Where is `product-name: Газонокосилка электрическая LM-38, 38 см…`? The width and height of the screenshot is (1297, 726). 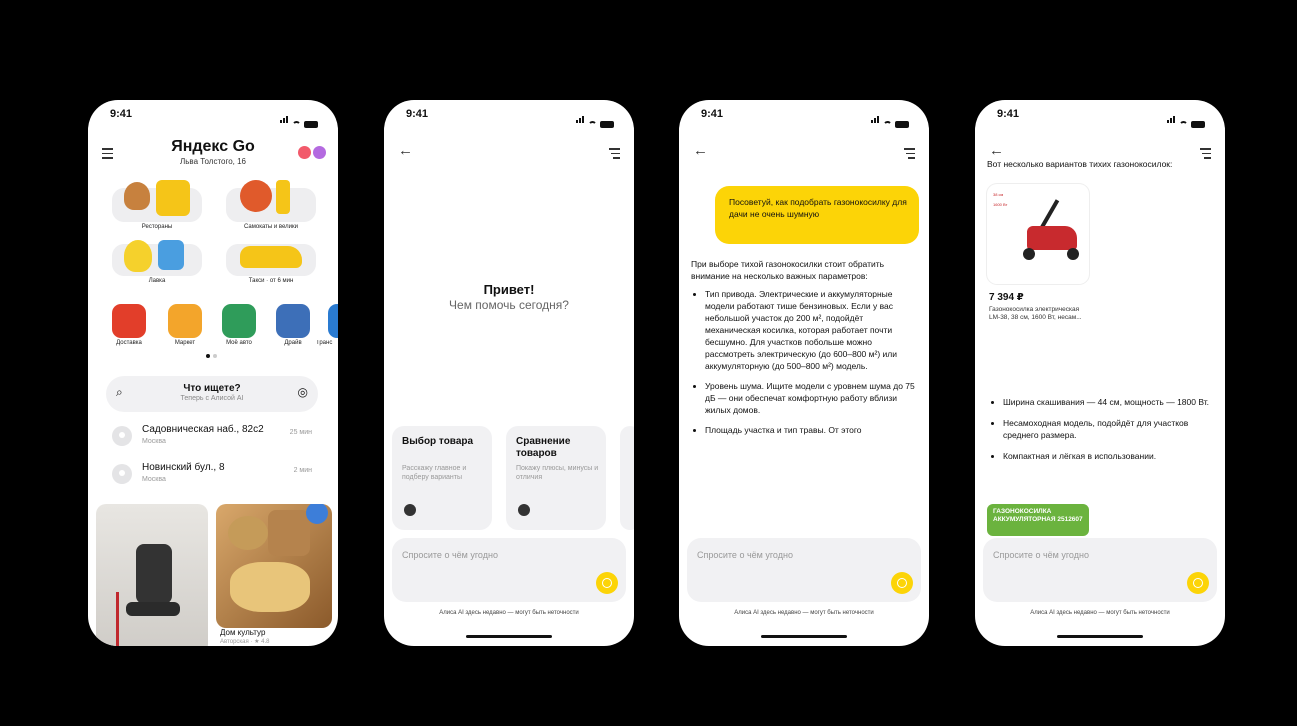
product-name: Газонокосилка электрическая LM-38, 38 см… is located at coordinates (1039, 314).